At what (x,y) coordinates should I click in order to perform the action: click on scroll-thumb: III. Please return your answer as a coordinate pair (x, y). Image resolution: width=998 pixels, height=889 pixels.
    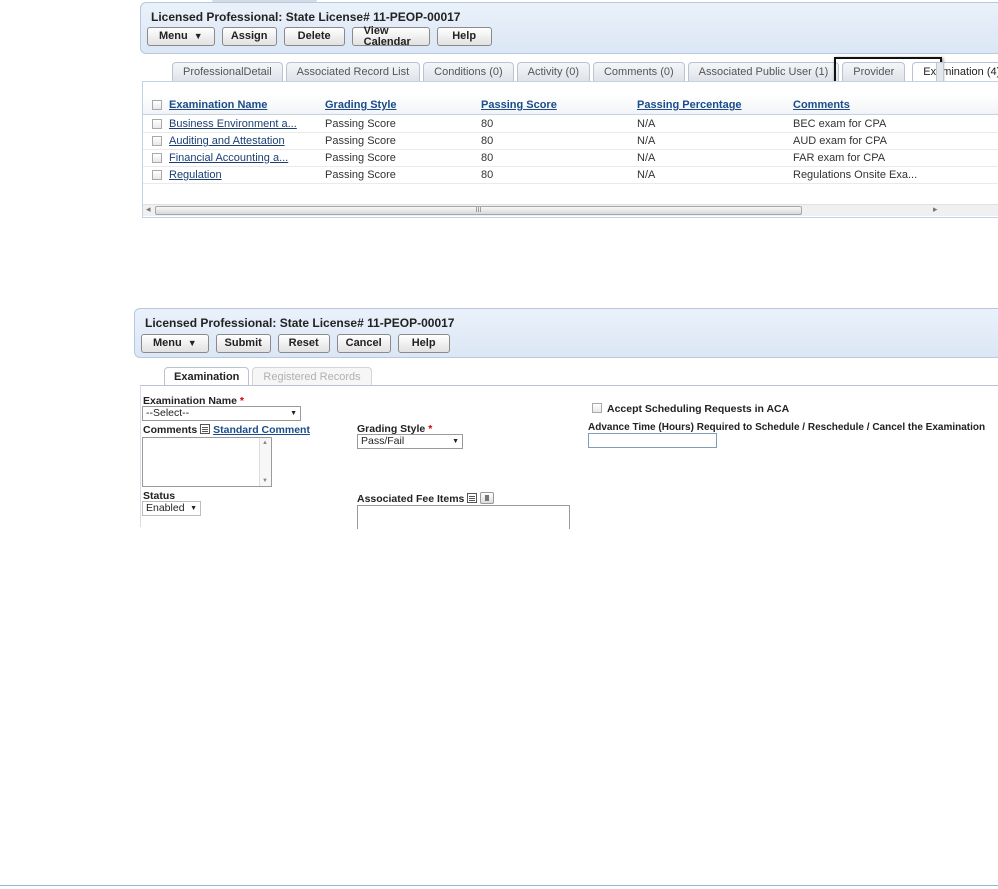
    Looking at the image, I should click on (478, 210).